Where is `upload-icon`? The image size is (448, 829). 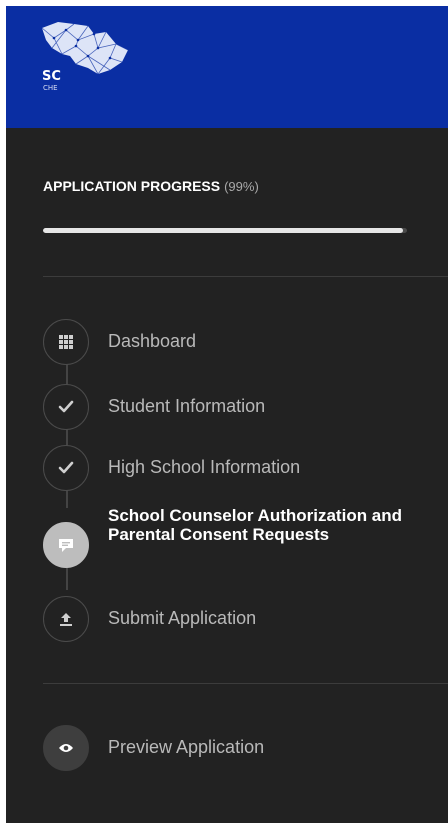
upload-icon is located at coordinates (66, 619).